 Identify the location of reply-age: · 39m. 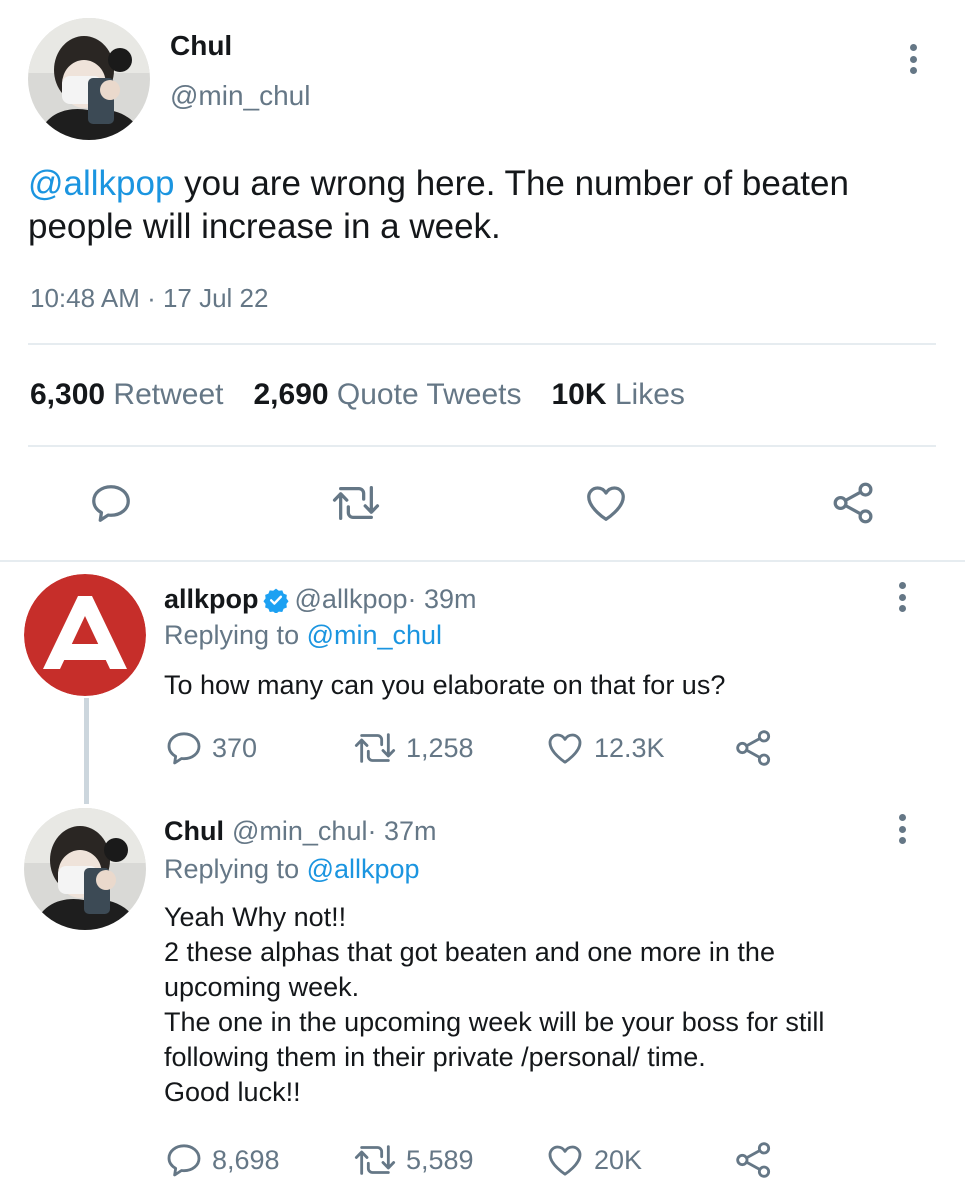
(442, 599).